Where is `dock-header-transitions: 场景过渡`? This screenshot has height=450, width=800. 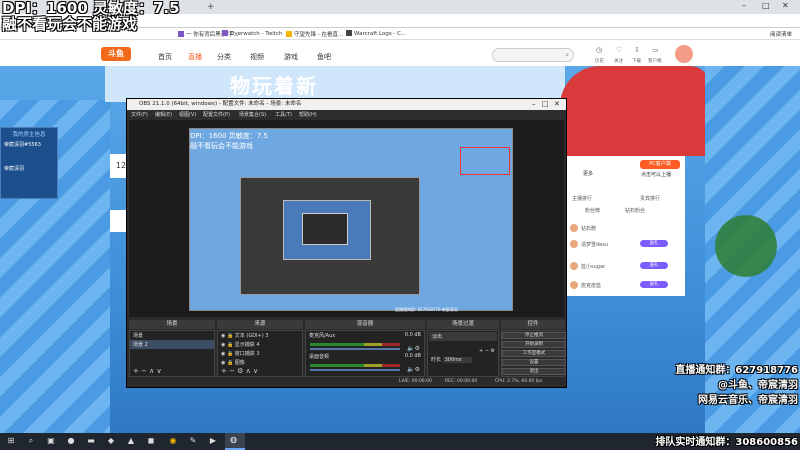 dock-header-transitions: 场景过渡 is located at coordinates (463, 324).